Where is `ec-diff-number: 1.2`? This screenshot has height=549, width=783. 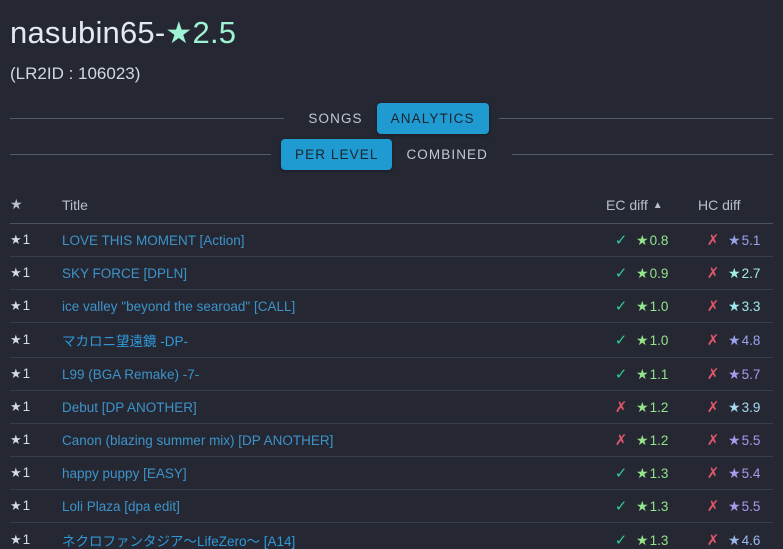
ec-diff-number: 1.2 is located at coordinates (659, 440).